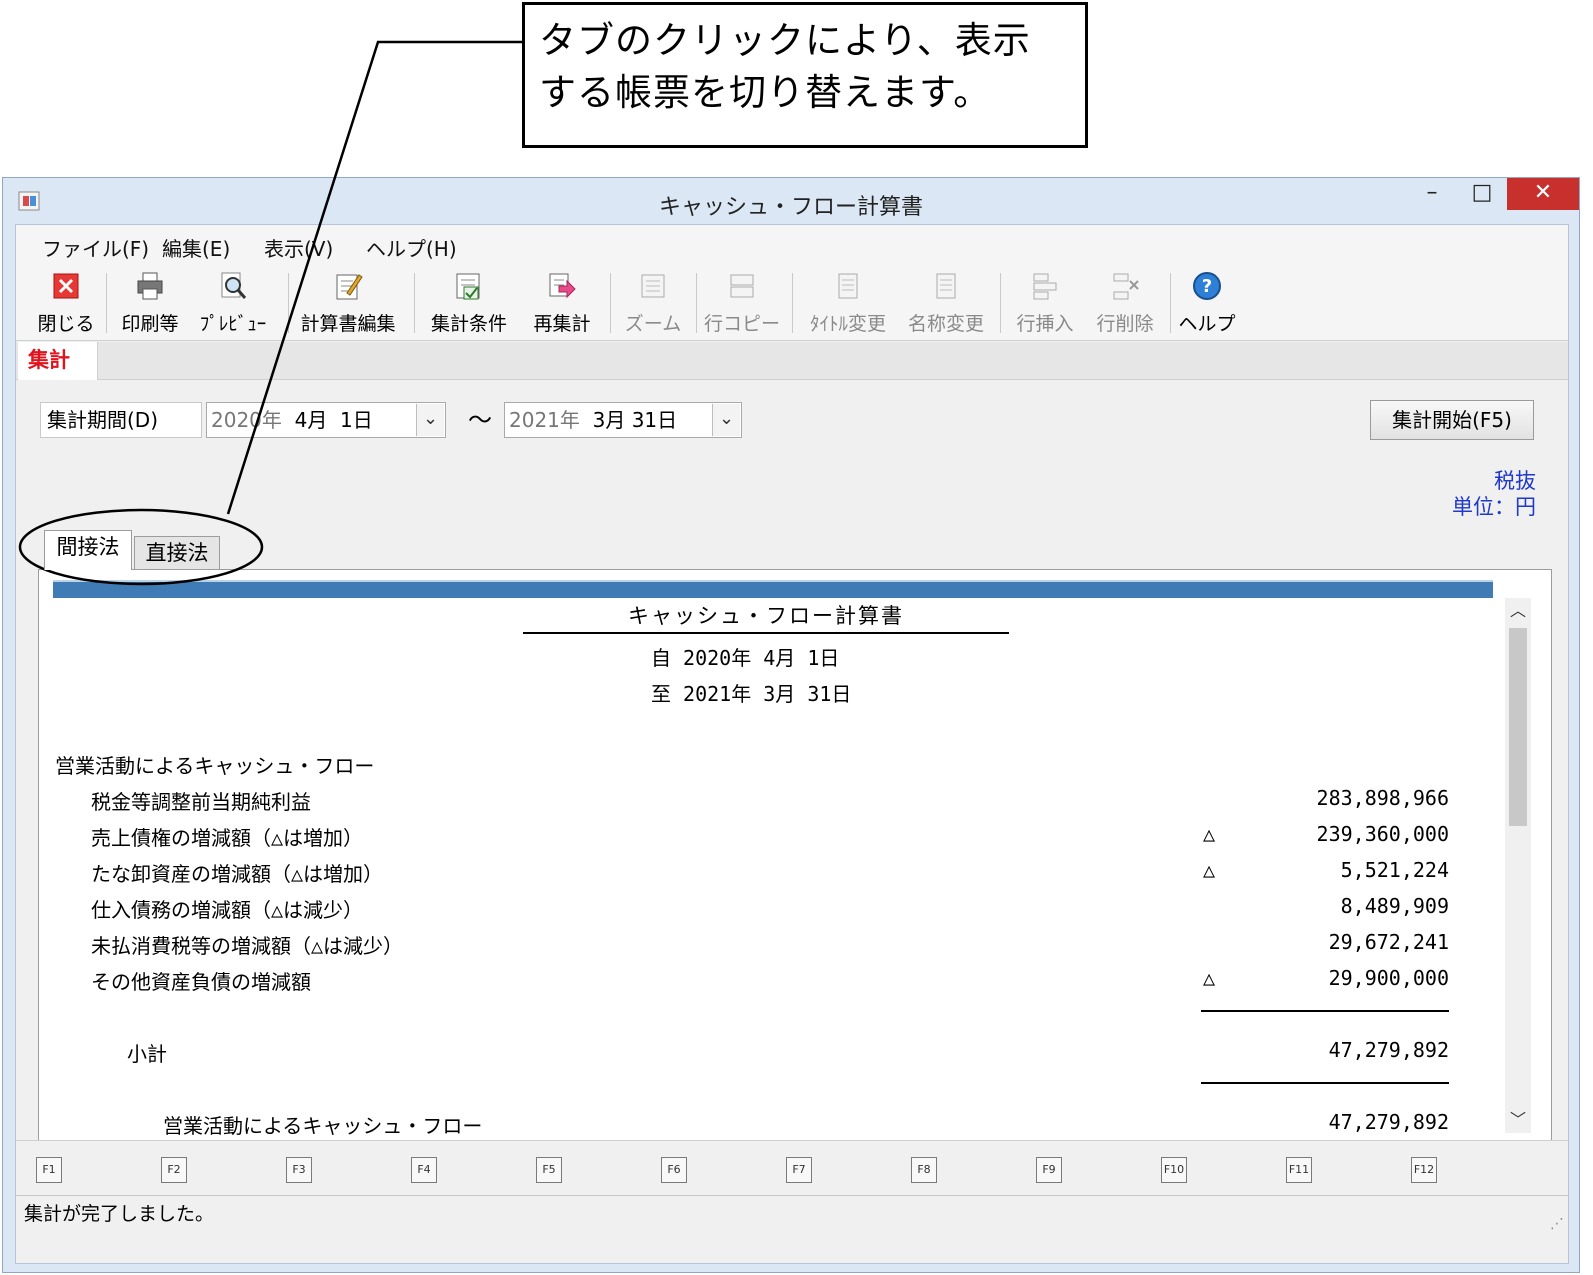 Image resolution: width=1593 pixels, height=1275 pixels. Describe the element at coordinates (233, 324) in the screenshot. I see `preview-label: ﾌﾟﾚﾋﾞｭｰ` at that location.